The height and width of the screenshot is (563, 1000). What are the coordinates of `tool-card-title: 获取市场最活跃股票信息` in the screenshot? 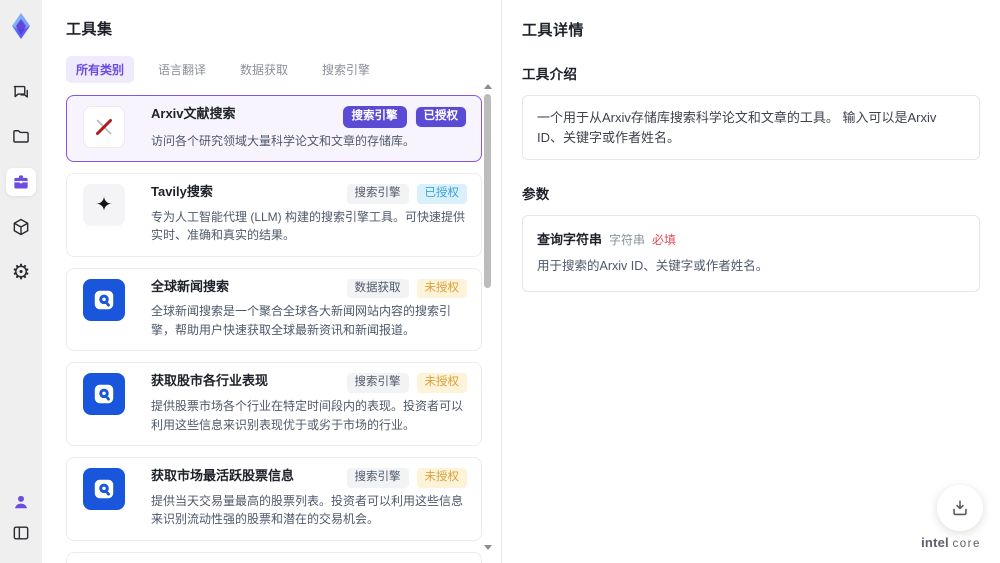 It's located at (223, 476).